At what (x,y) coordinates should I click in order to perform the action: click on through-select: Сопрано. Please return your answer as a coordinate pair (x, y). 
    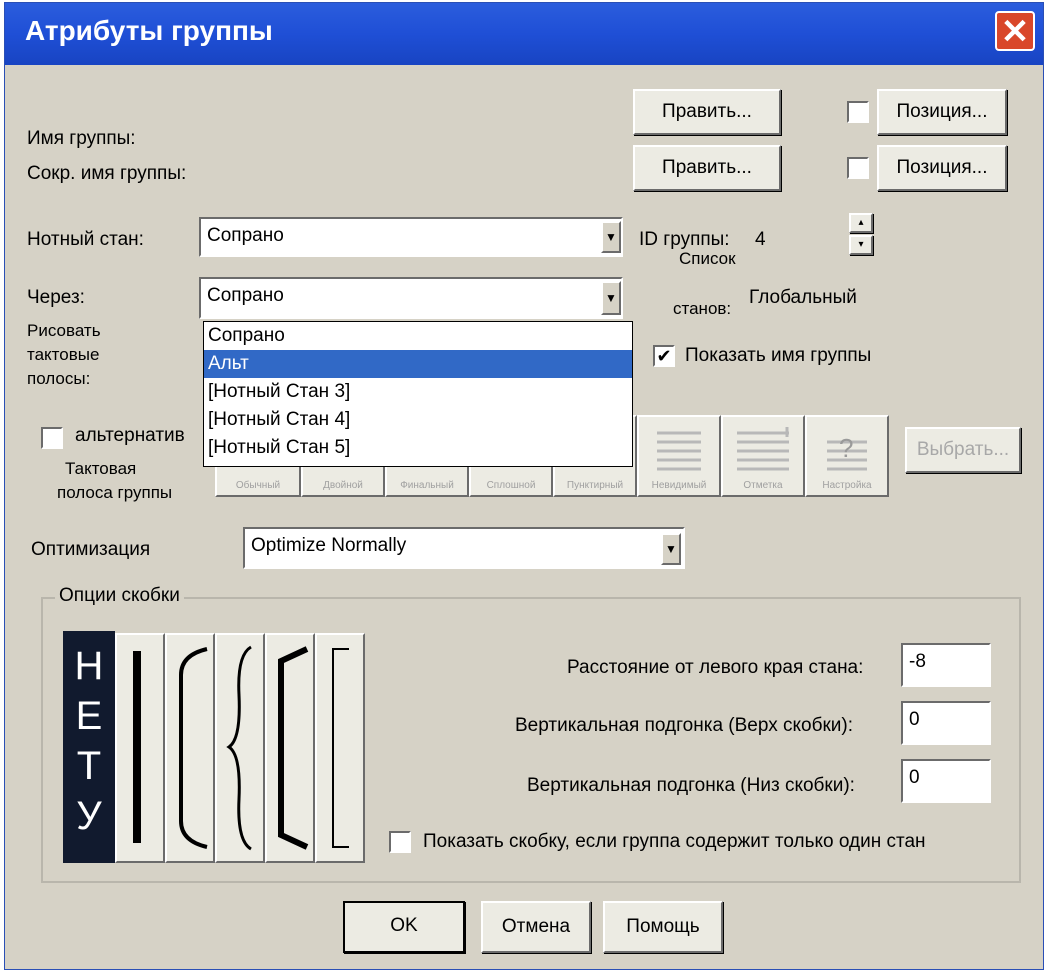
    Looking at the image, I should click on (411, 298).